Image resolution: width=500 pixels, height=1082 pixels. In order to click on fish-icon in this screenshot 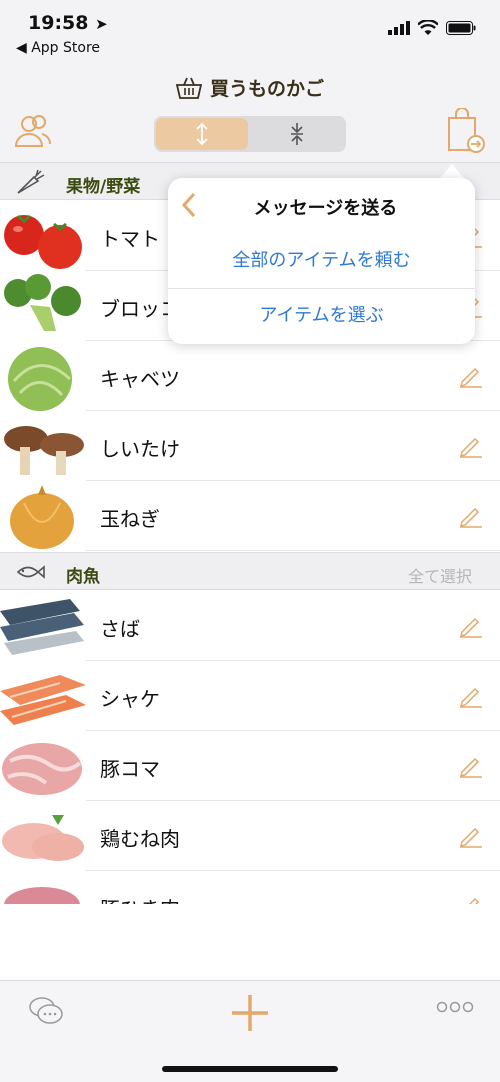, I will do `click(30, 572)`.